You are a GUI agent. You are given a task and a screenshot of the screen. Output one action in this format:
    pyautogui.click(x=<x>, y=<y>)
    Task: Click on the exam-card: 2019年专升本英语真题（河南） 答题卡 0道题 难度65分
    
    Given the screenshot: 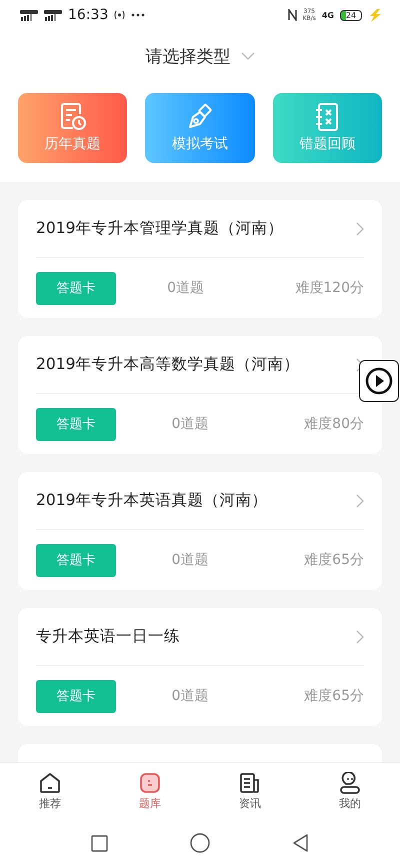 What is the action you would take?
    pyautogui.click(x=200, y=531)
    